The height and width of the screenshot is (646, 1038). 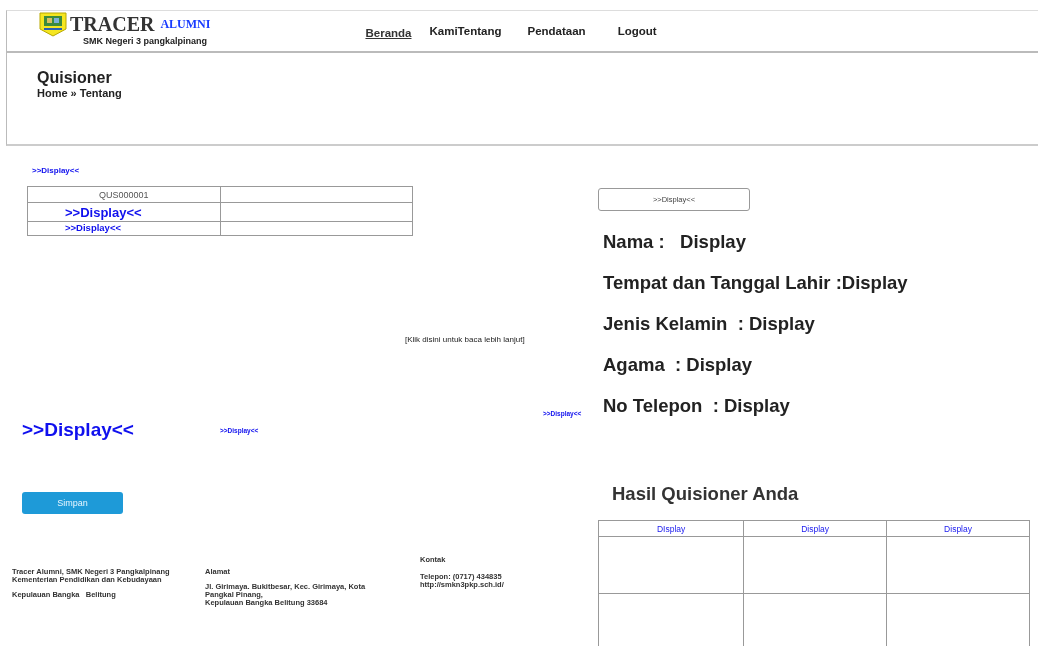 What do you see at coordinates (185, 24) in the screenshot?
I see `brand-suffix: ALUMNI` at bounding box center [185, 24].